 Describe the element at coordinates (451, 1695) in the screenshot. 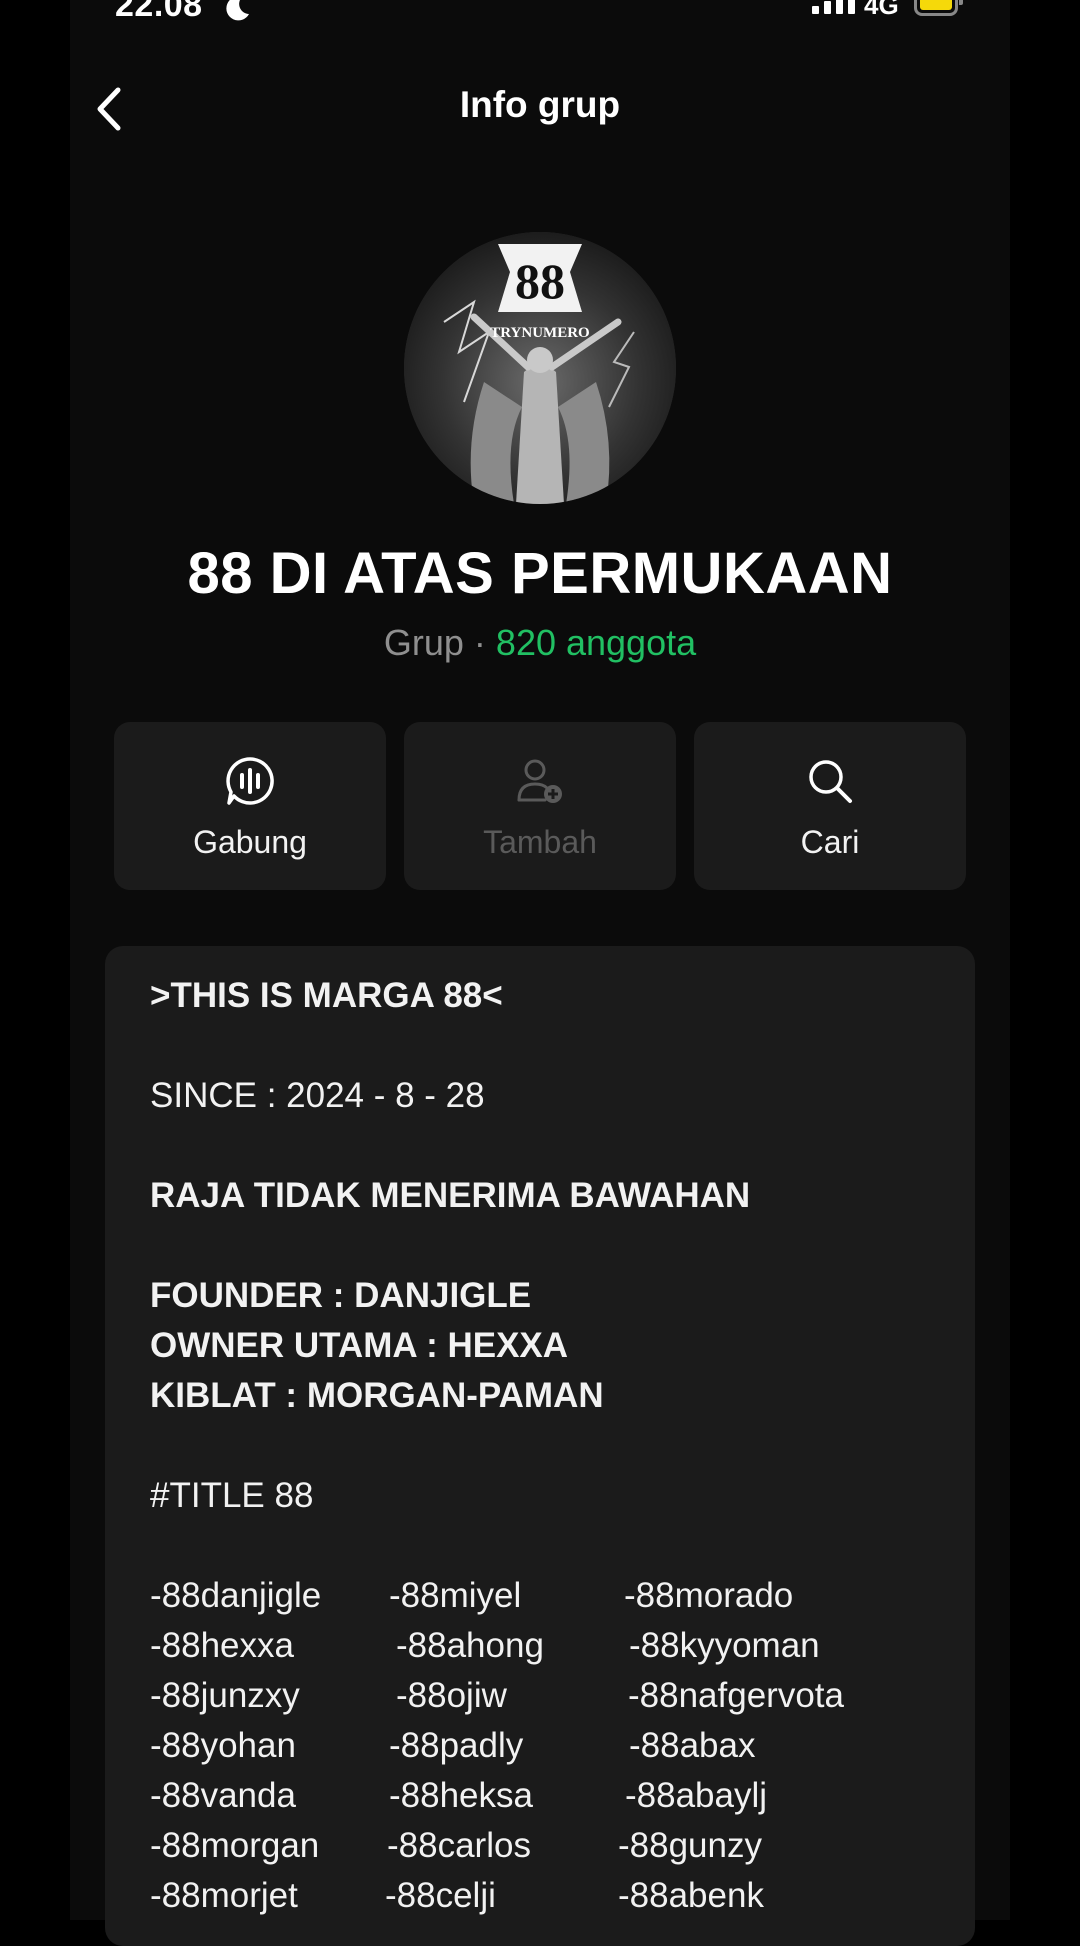

I see `member-name: -88ojiw` at that location.